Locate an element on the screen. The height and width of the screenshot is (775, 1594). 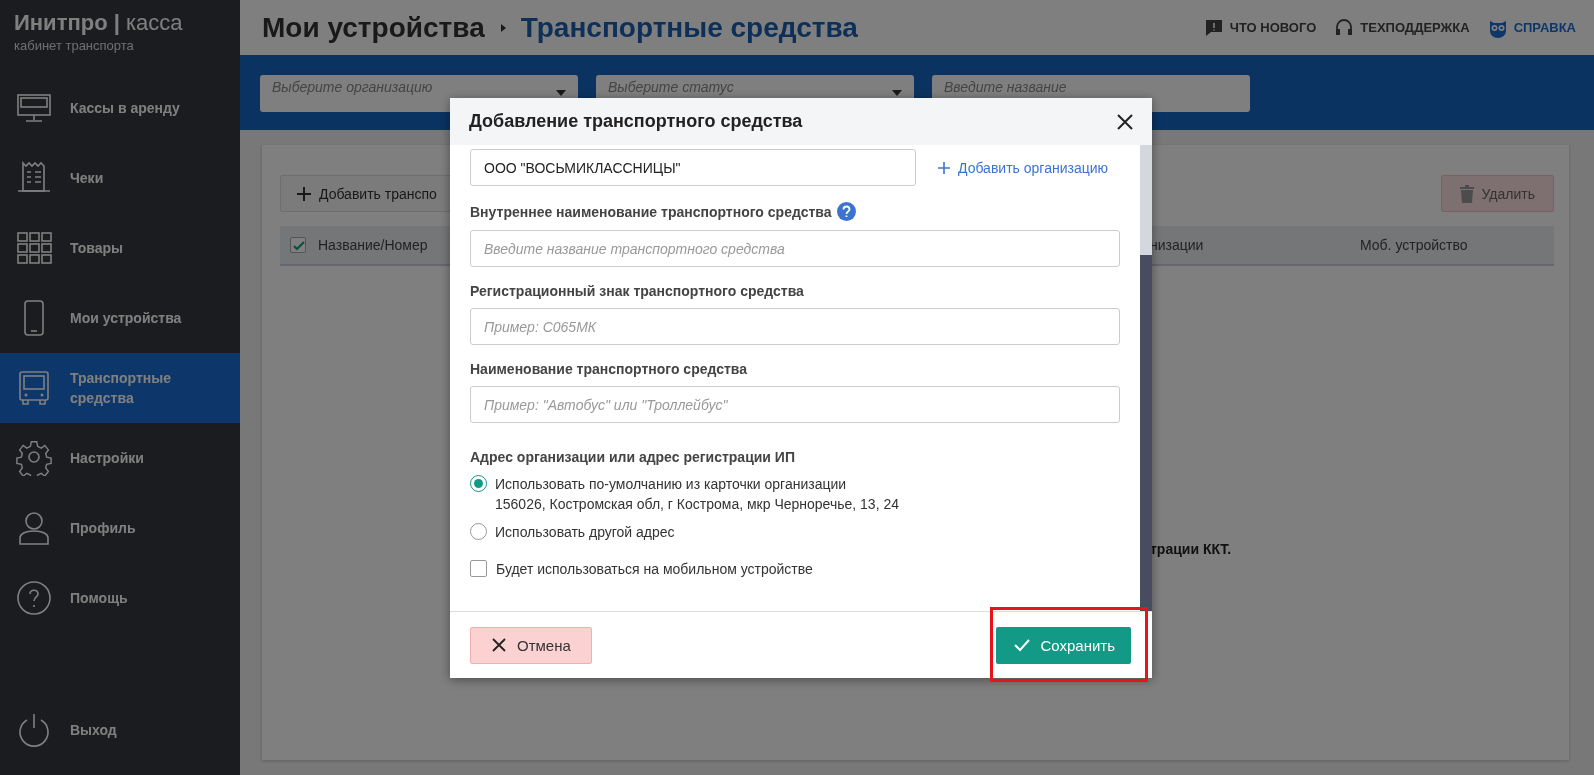
text-field: Пример: С065МК is located at coordinates (795, 326).